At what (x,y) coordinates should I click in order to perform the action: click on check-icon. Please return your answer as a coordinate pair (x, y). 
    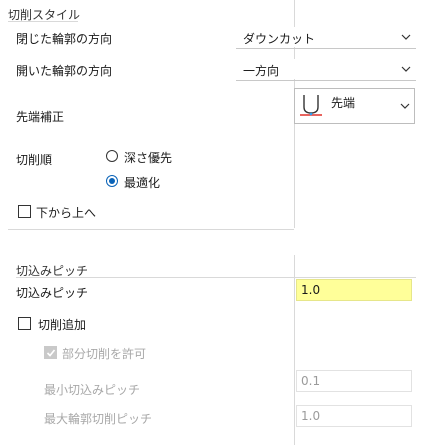
    Looking at the image, I should click on (51, 353).